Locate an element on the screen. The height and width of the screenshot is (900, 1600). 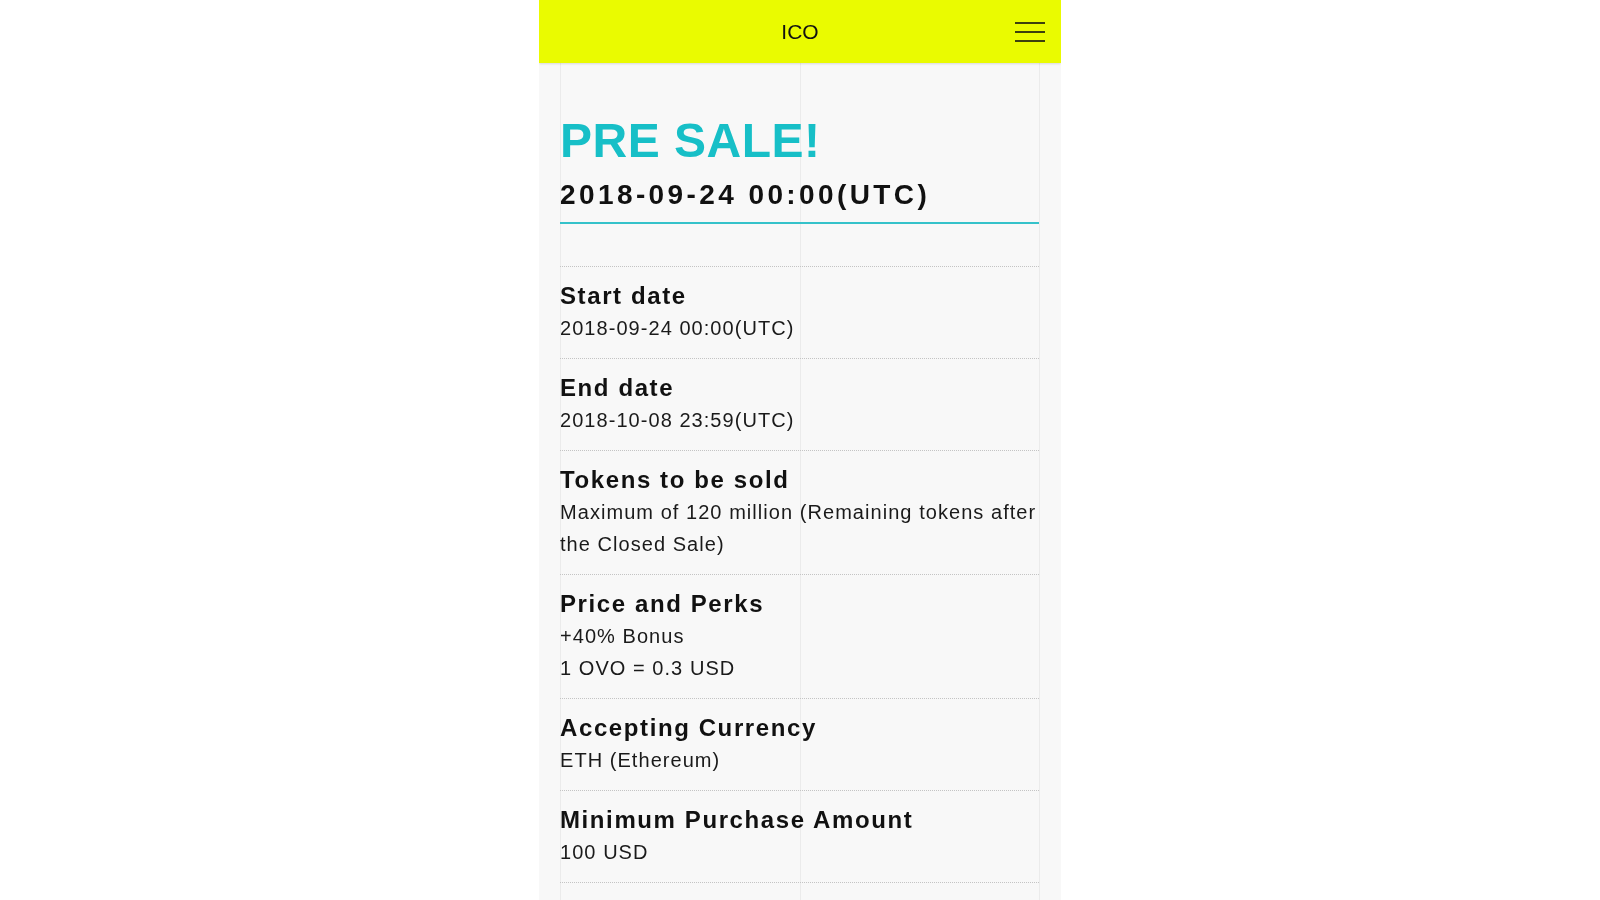
detail-value: 2018-10-08 23:59(UTC) is located at coordinates (677, 420).